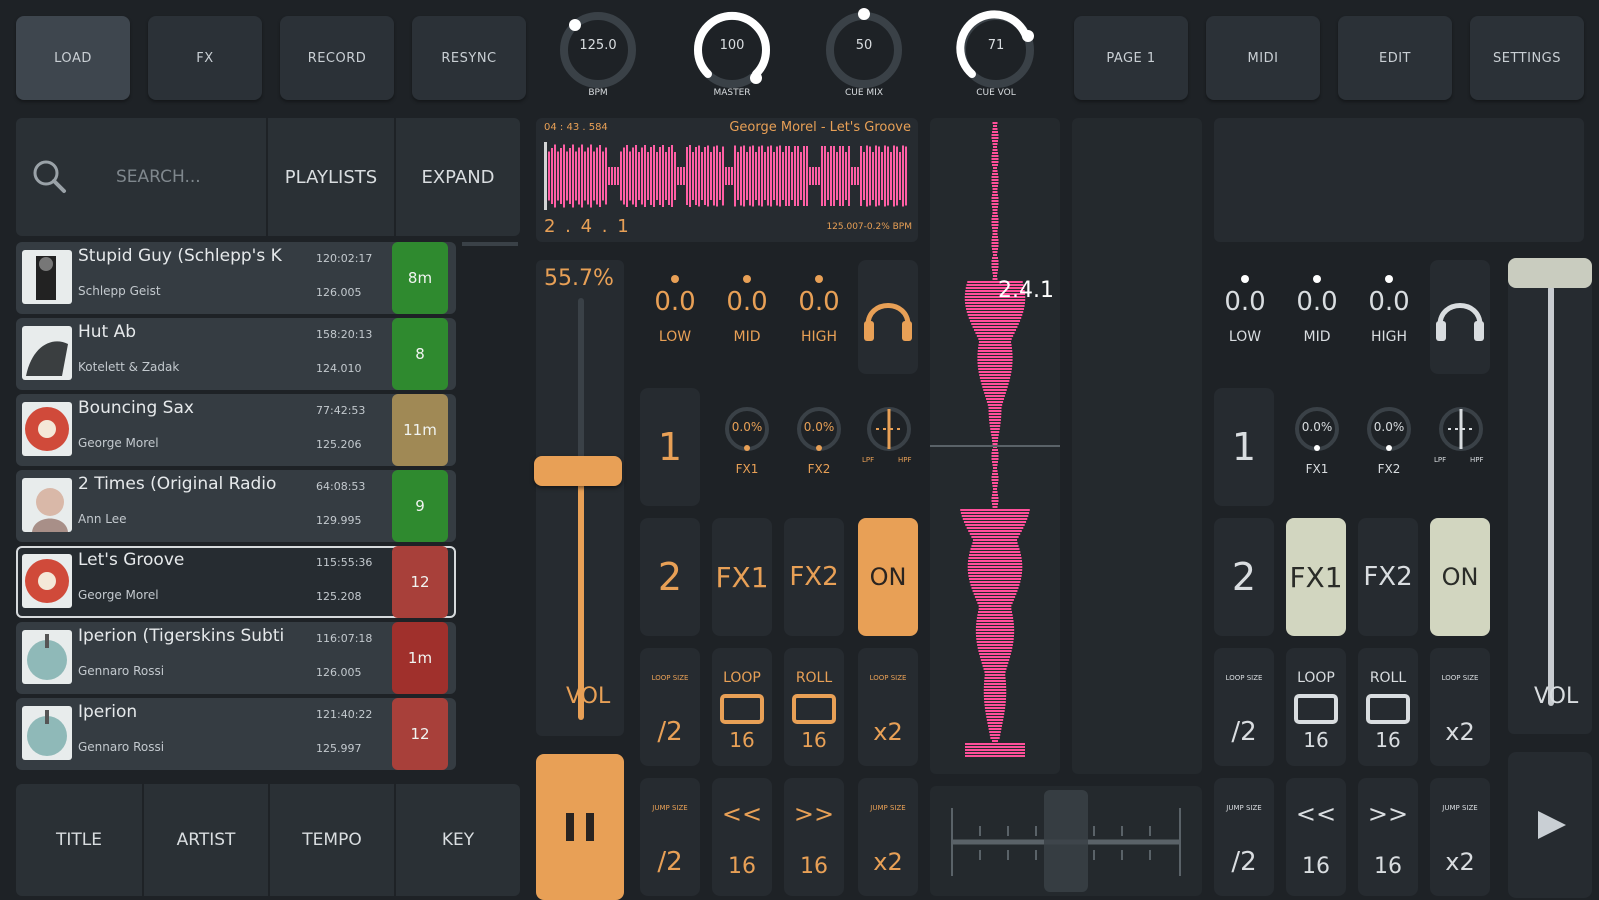 The image size is (1599, 900). Describe the element at coordinates (1388, 577) in the screenshot. I see `deck-b-fx2-button: FX2` at that location.